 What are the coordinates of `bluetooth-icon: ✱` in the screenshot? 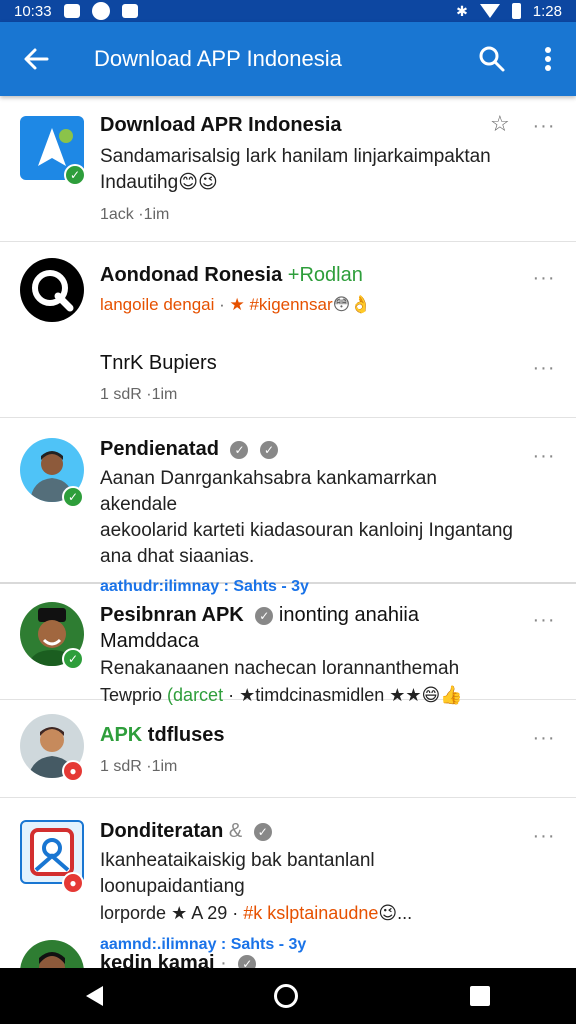 It's located at (462, 10).